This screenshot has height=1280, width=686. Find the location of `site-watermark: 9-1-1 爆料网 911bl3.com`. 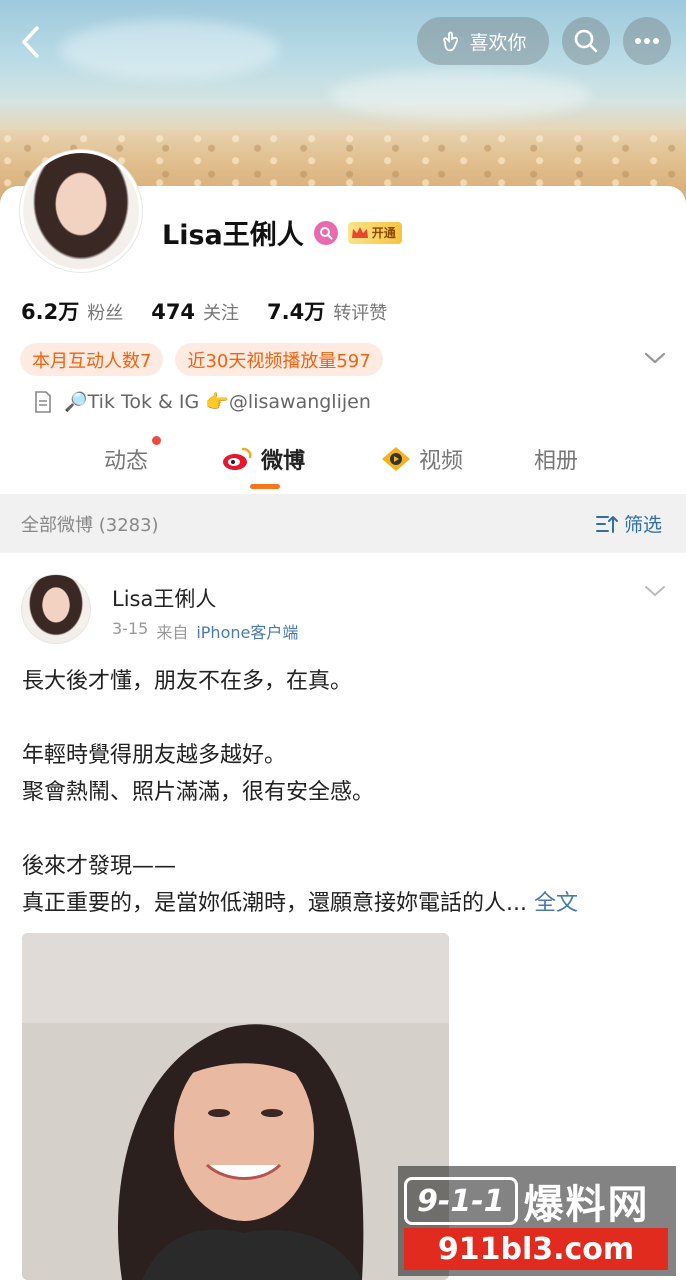

site-watermark: 9-1-1 爆料网 911bl3.com is located at coordinates (537, 1221).